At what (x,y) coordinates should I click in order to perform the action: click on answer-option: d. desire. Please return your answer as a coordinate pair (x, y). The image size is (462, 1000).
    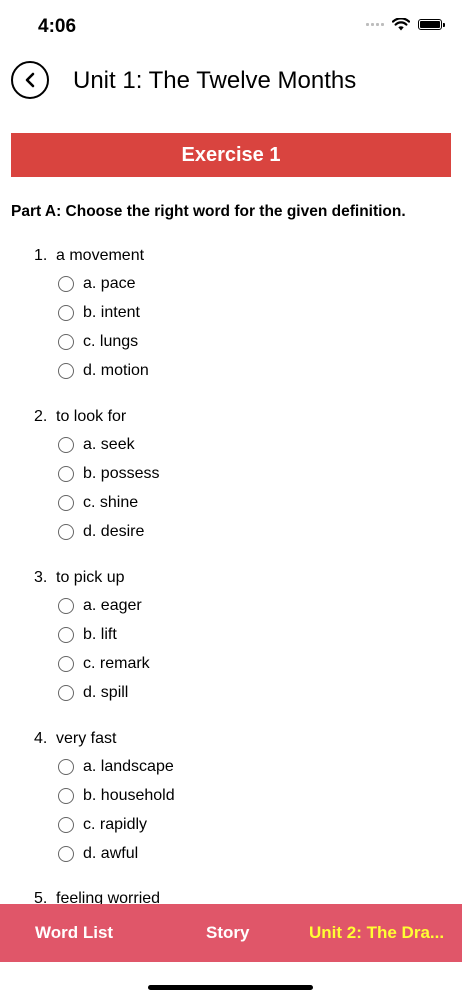
    Looking at the image, I should click on (246, 531).